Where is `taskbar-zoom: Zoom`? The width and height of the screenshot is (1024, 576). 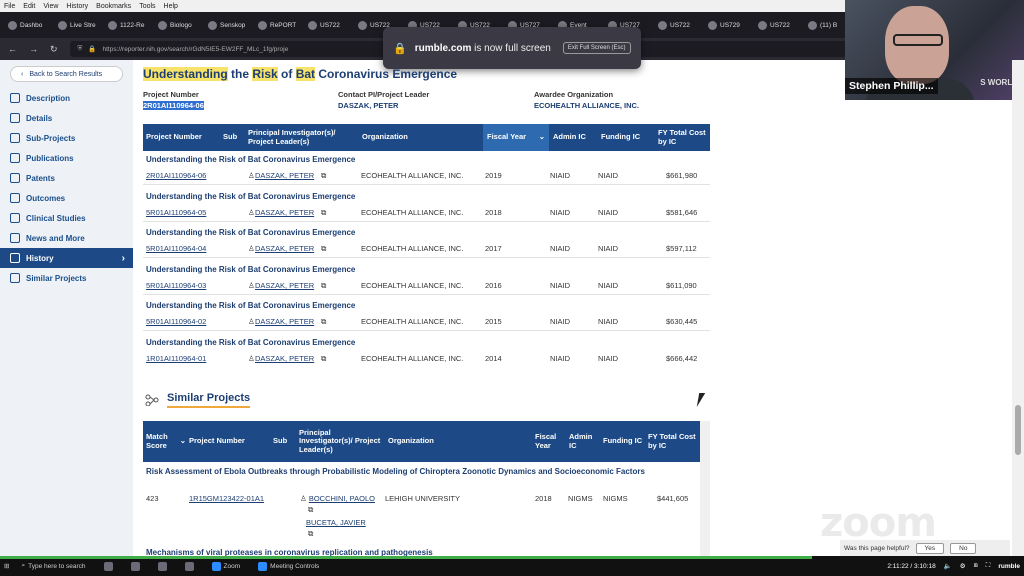
taskbar-zoom: Zoom is located at coordinates (226, 566).